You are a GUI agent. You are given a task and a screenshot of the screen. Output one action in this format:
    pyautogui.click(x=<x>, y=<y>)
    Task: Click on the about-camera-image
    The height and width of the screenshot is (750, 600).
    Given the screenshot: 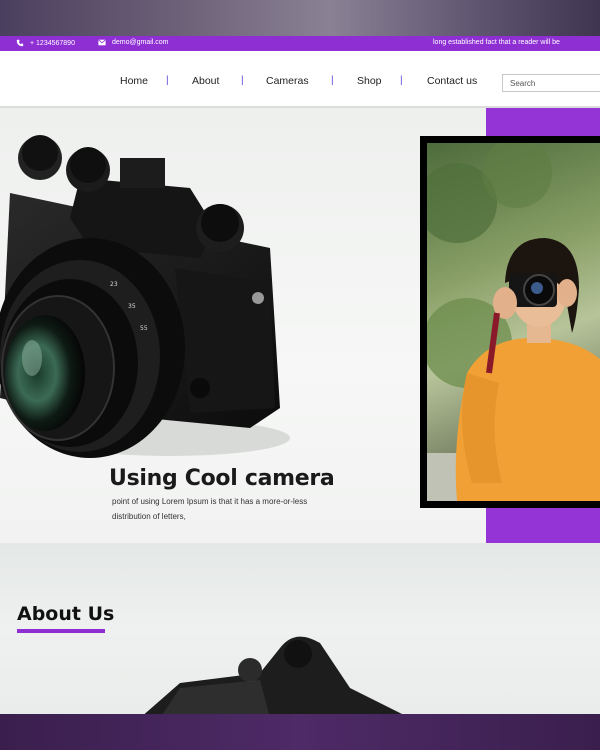 What is the action you would take?
    pyautogui.click(x=273, y=675)
    